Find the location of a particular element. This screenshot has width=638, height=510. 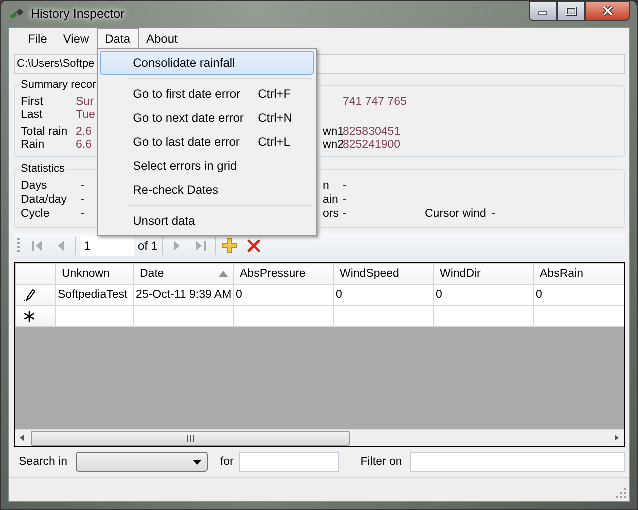

field-label: wn2 is located at coordinates (333, 145).